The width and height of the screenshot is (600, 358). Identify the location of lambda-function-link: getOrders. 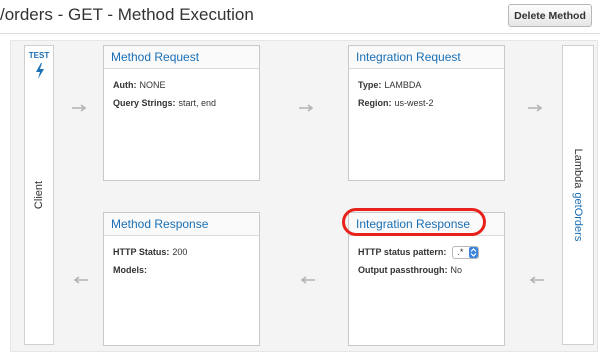
(578, 216).